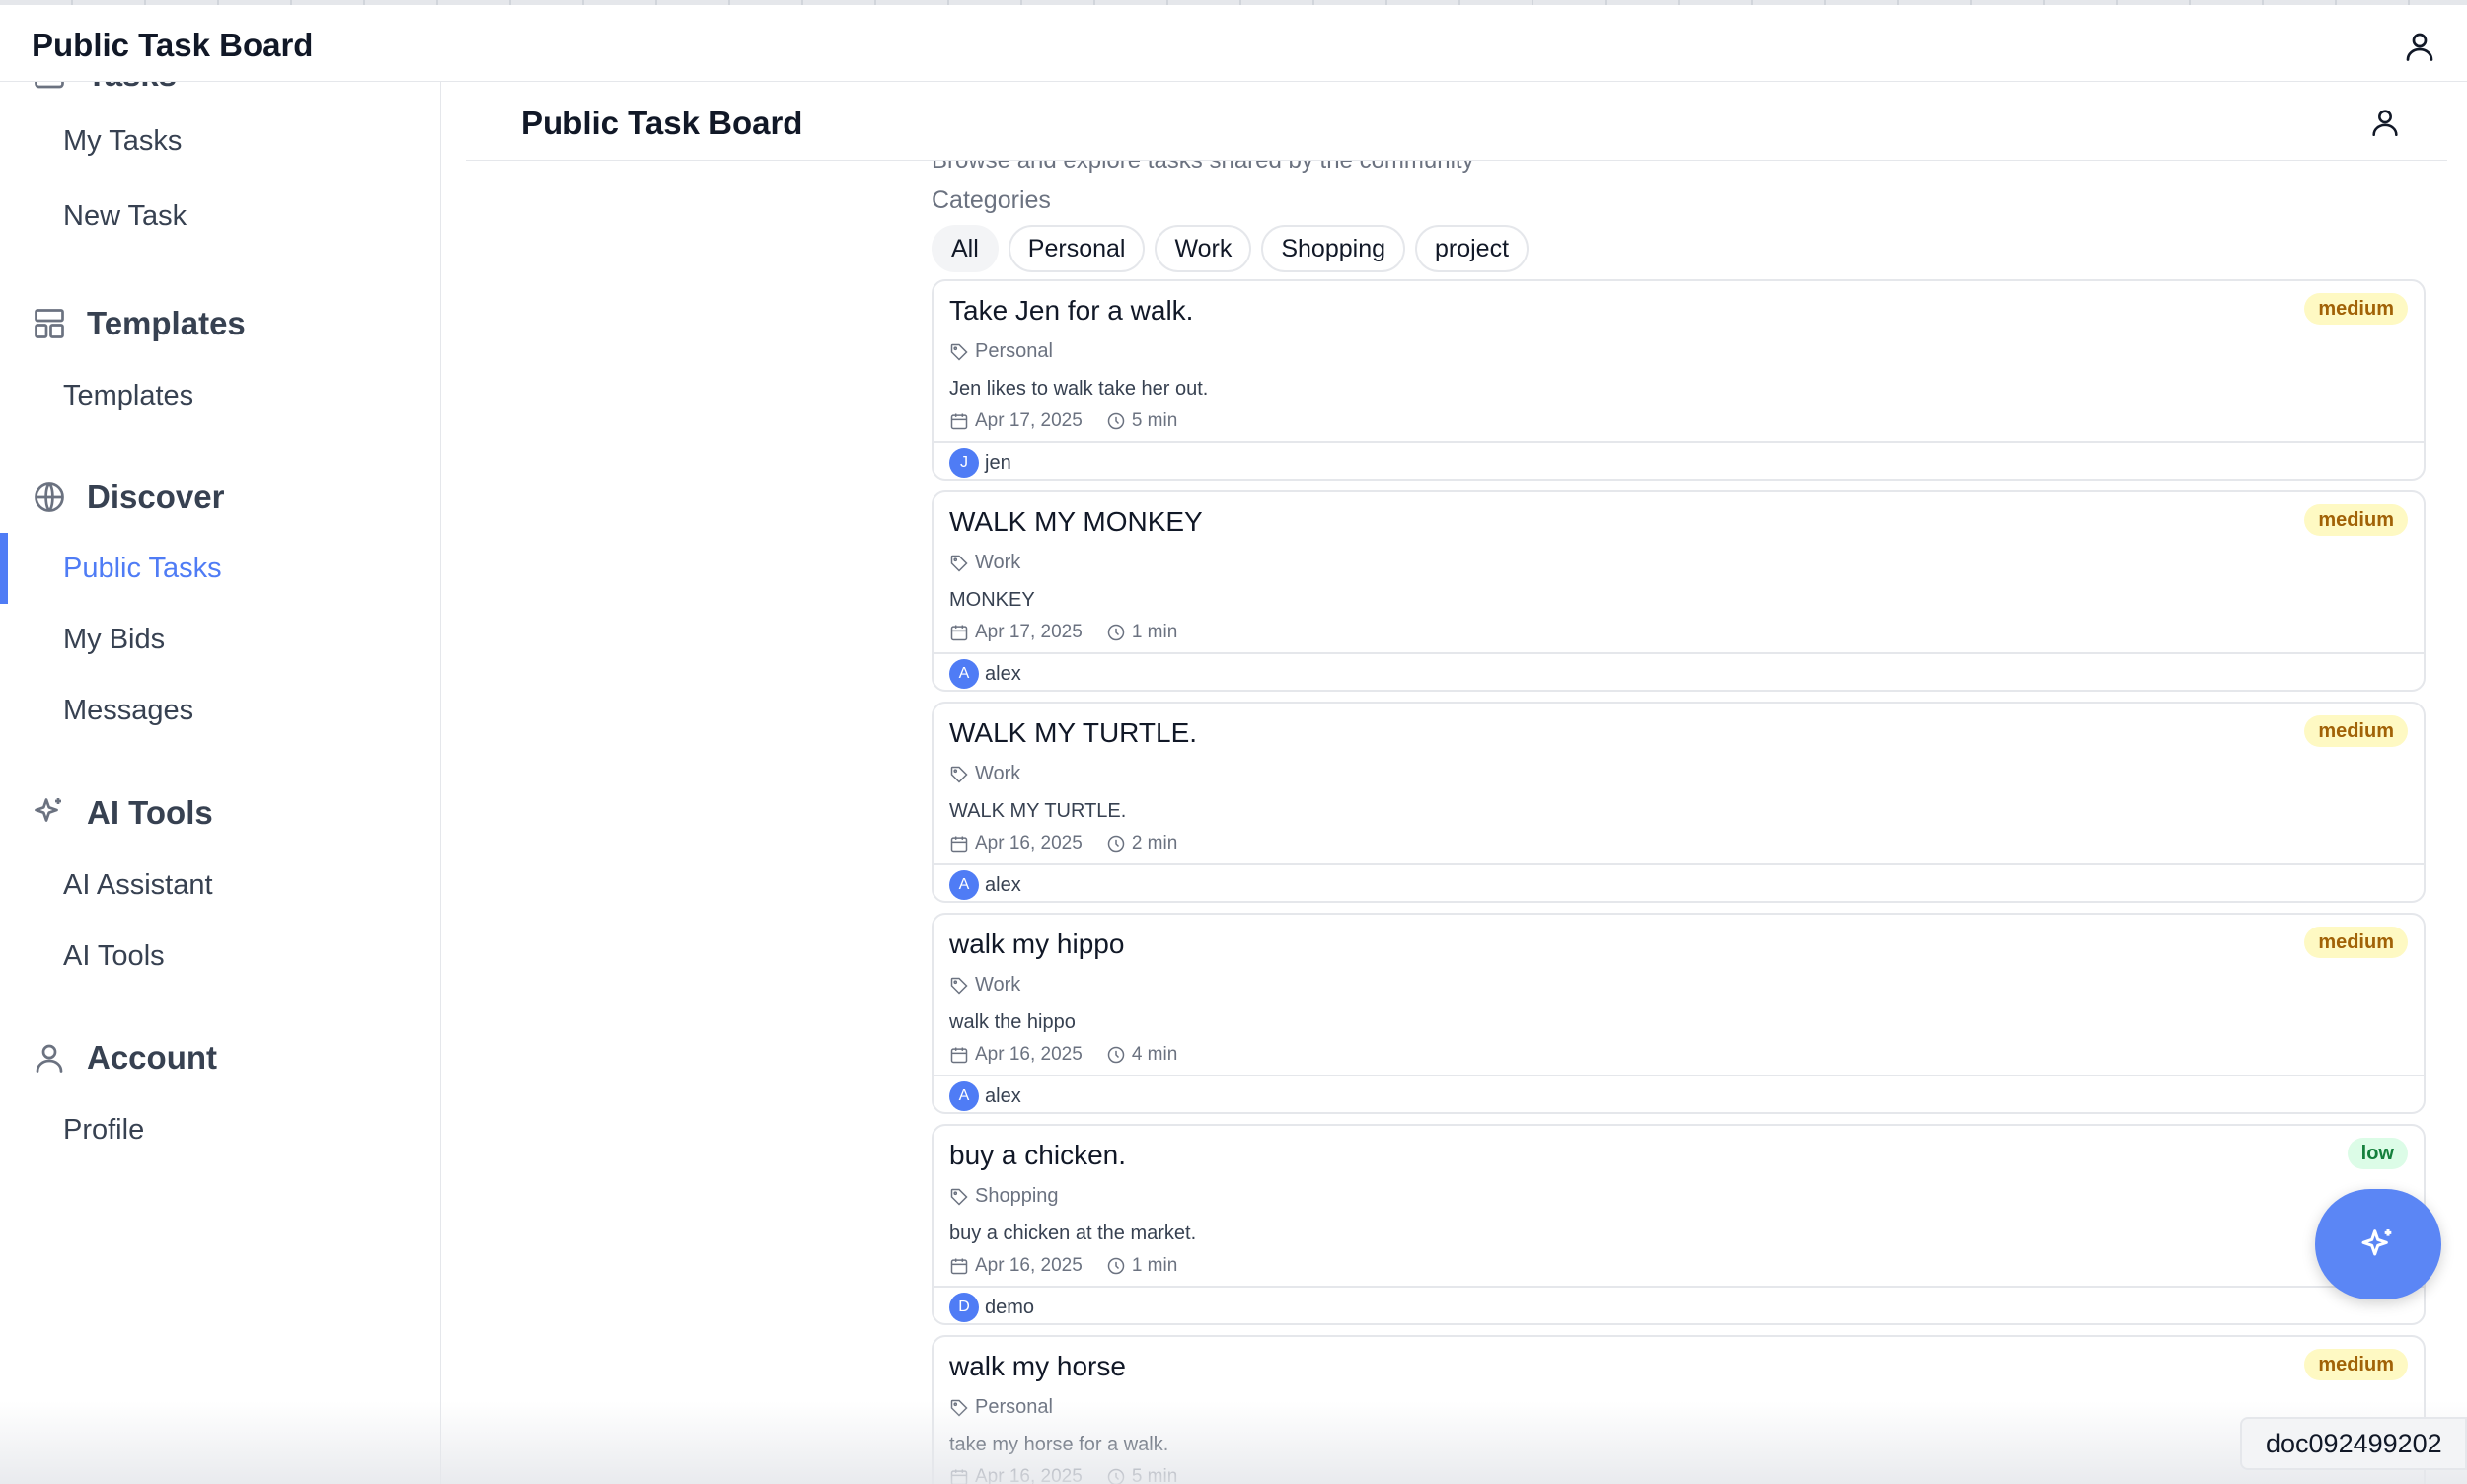 The width and height of the screenshot is (2467, 1484). I want to click on task-title: walk my horse, so click(1037, 1366).